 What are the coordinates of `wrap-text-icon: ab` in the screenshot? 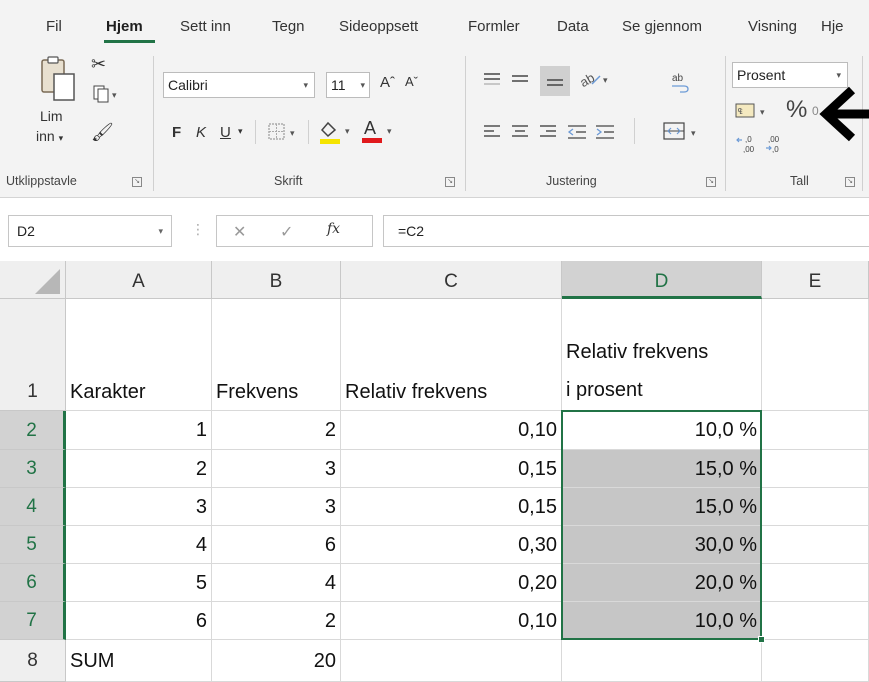 It's located at (680, 83).